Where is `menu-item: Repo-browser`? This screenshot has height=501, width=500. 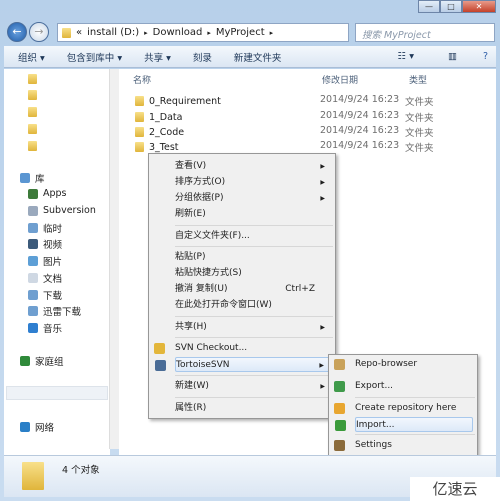
menu-item: Repo-browser is located at coordinates (403, 364).